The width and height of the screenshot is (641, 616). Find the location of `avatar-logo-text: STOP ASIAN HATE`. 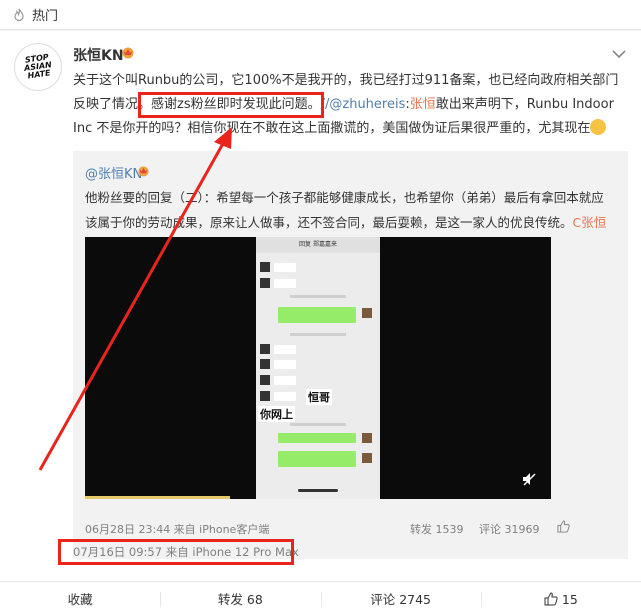

avatar-logo-text: STOP ASIAN HATE is located at coordinates (38, 66).